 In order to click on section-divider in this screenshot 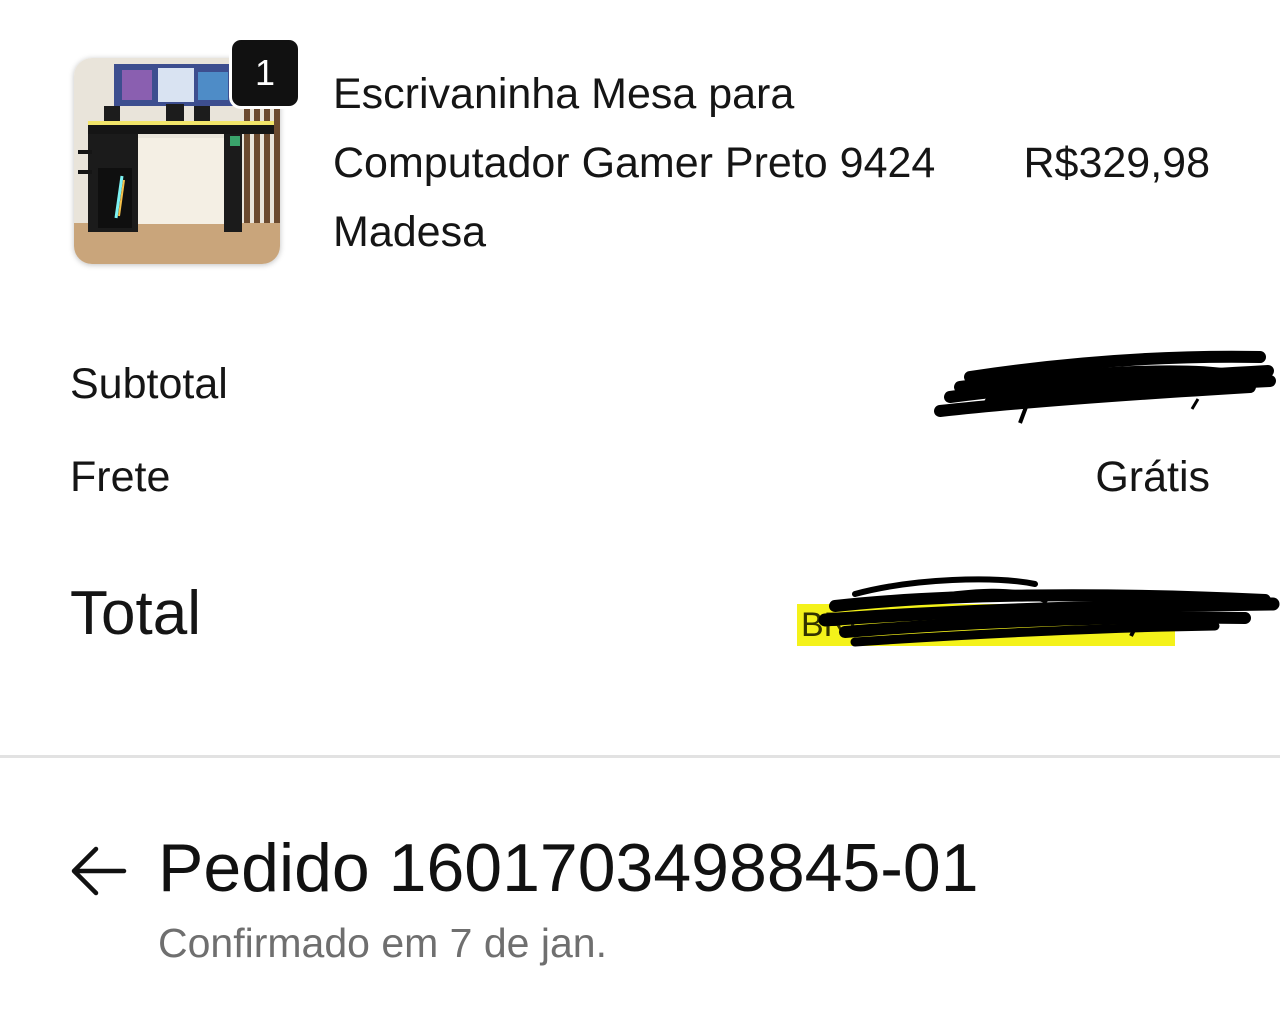, I will do `click(640, 756)`.